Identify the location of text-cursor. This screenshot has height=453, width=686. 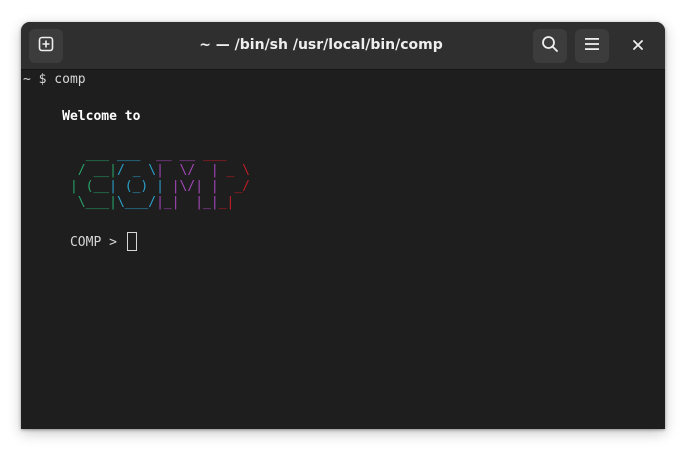
(131, 241).